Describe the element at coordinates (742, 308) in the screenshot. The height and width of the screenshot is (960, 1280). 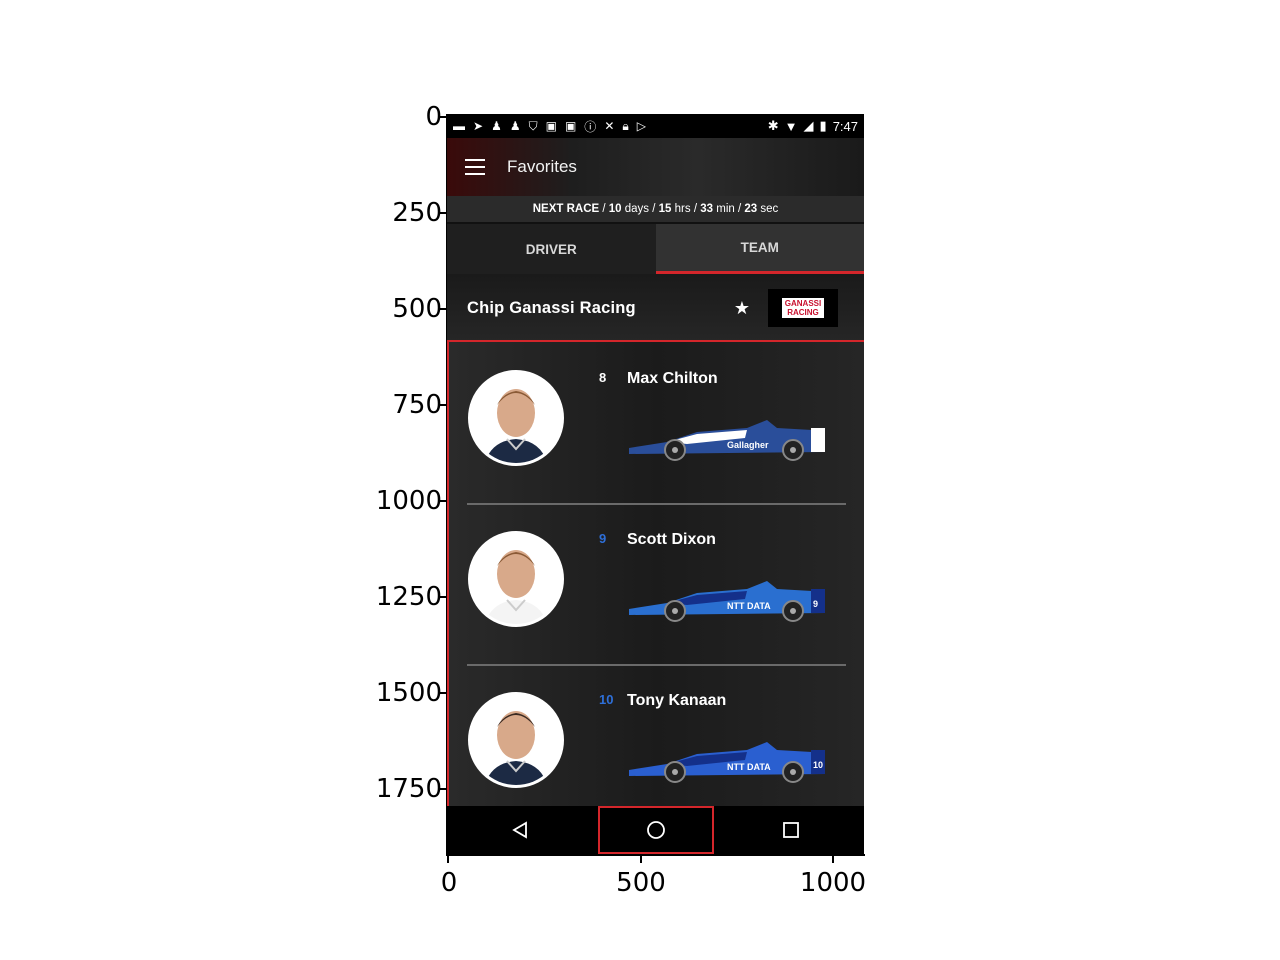
I see `favorite-star-icon: ★` at that location.